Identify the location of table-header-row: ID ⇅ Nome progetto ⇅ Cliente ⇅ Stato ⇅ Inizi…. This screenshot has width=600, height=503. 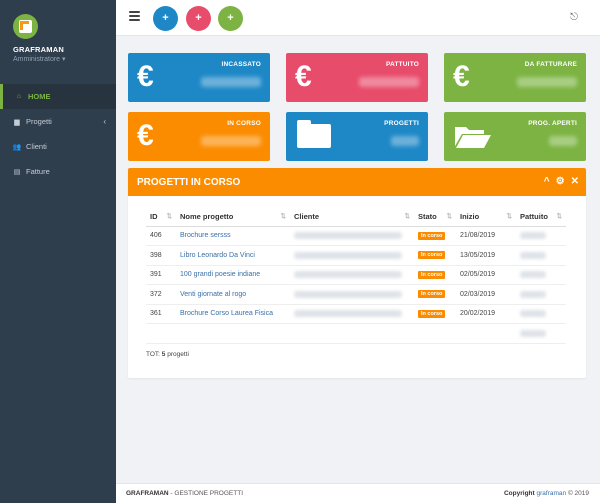
(356, 217).